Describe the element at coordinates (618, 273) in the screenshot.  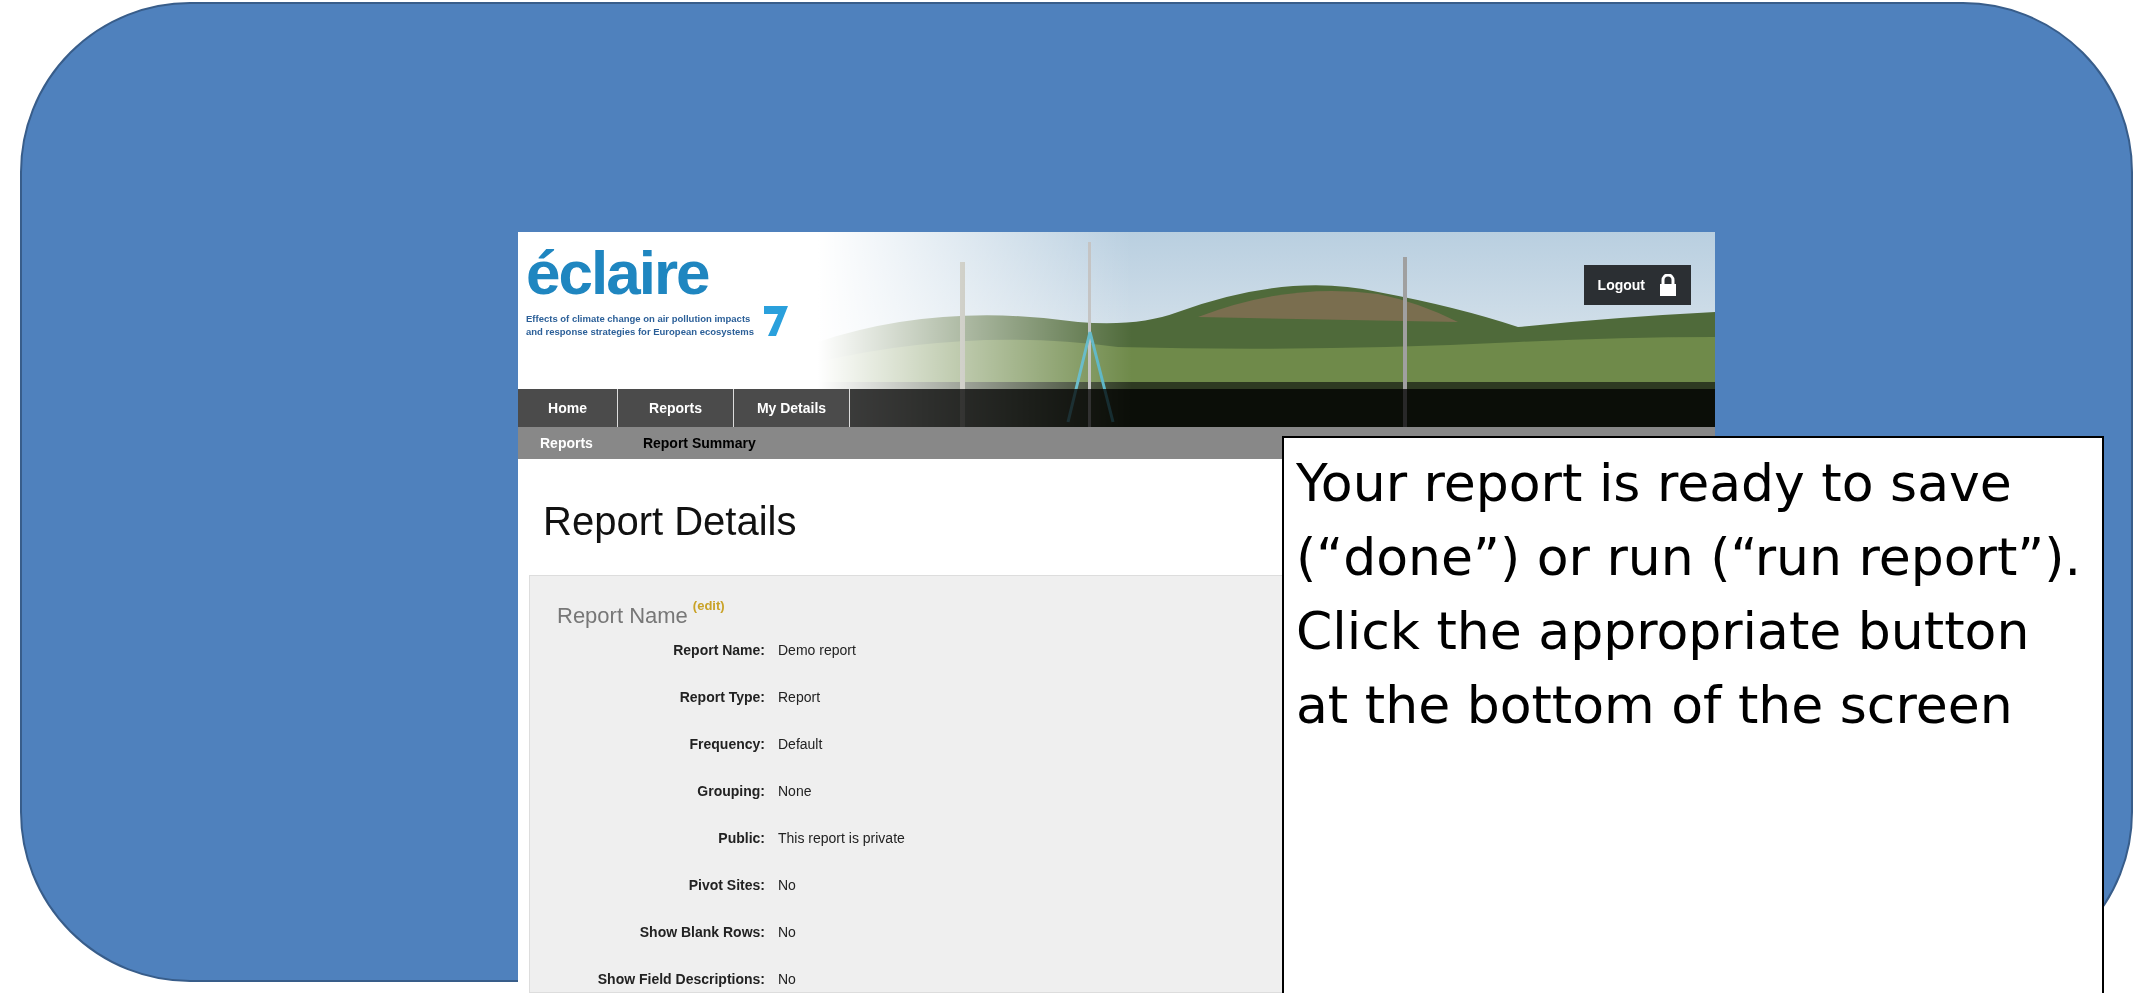
I see `logo: éclaire` at that location.